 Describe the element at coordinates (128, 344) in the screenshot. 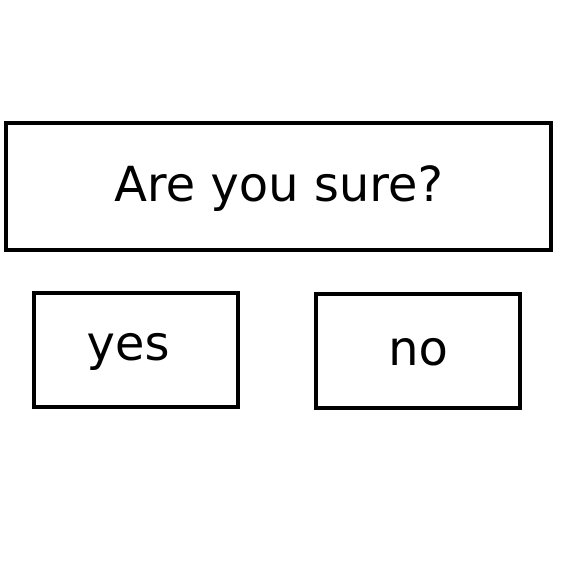

I see `yes-button-label: yes` at that location.